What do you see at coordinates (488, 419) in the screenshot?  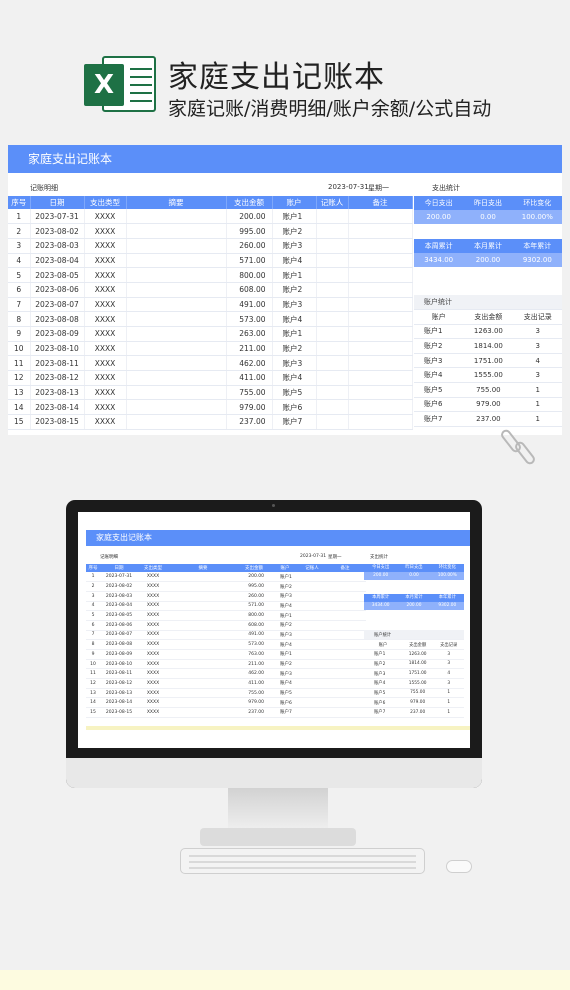 I see `account-row: 账户7 237.00 1` at bounding box center [488, 419].